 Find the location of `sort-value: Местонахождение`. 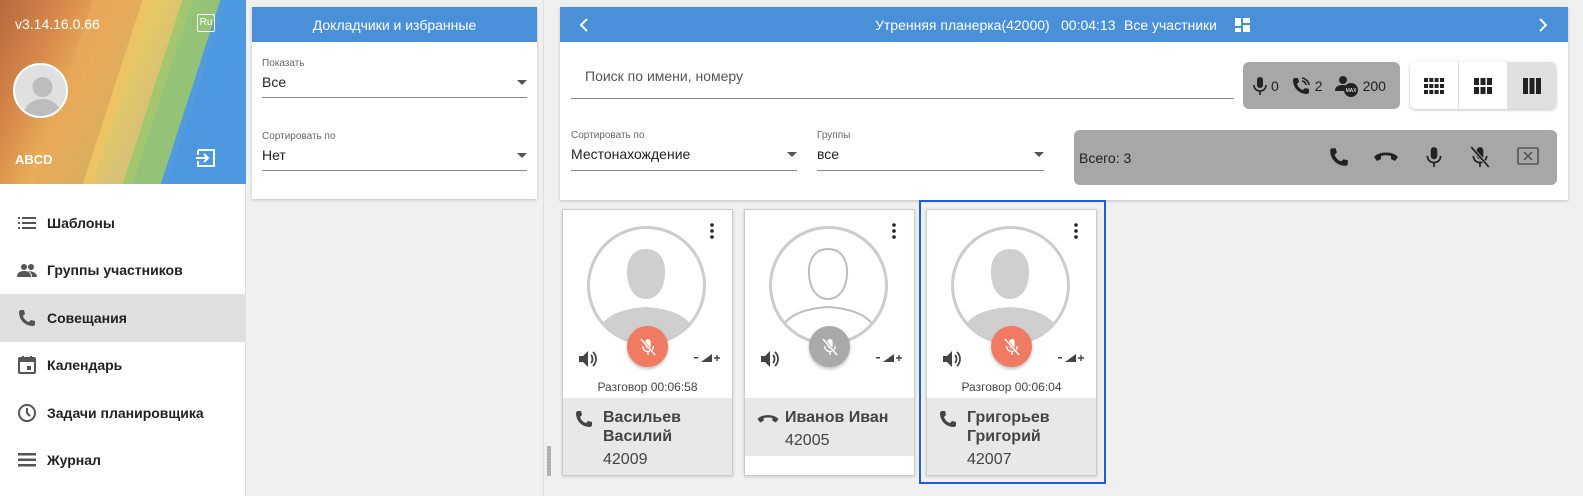

sort-value: Местонахождение is located at coordinates (631, 154).